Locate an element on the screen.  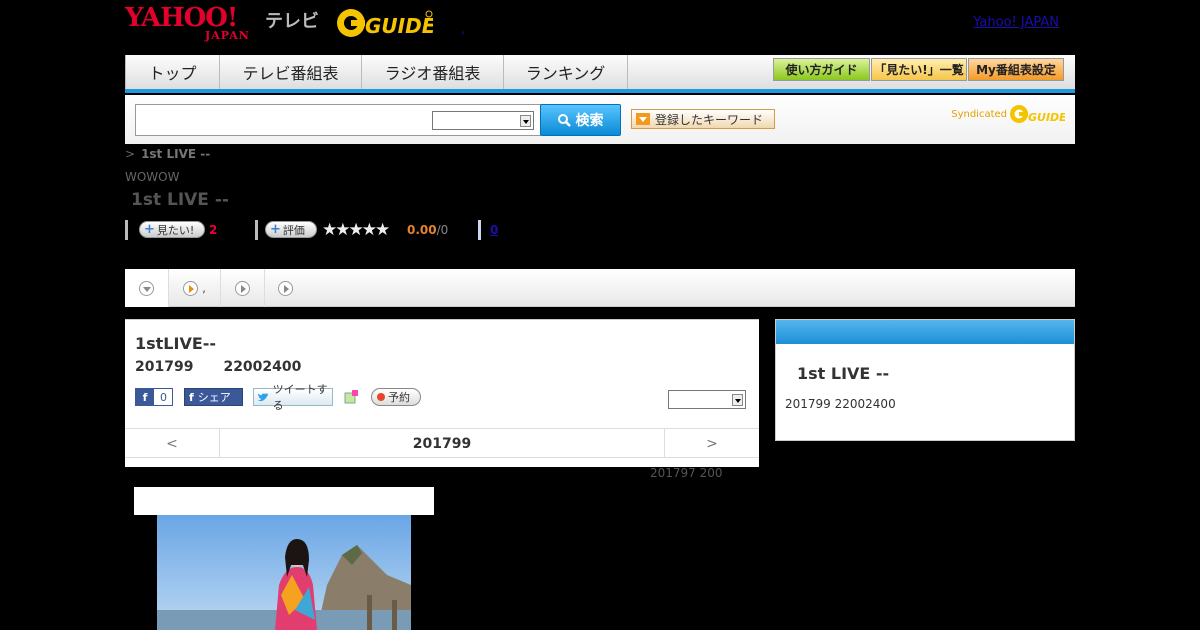
program-photo is located at coordinates (284, 572).